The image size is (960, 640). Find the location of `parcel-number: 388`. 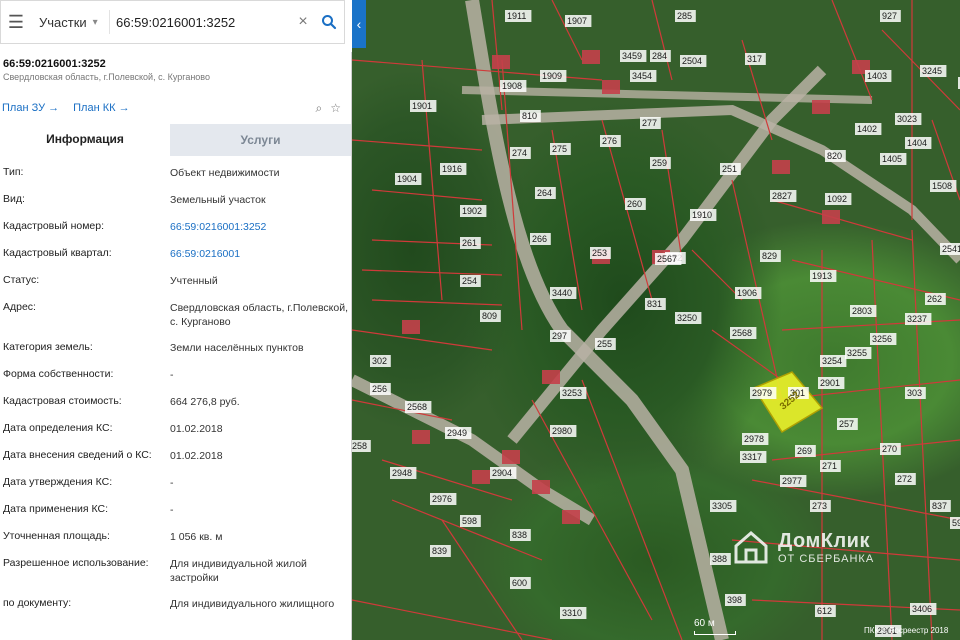

parcel-number: 388 is located at coordinates (719, 559).